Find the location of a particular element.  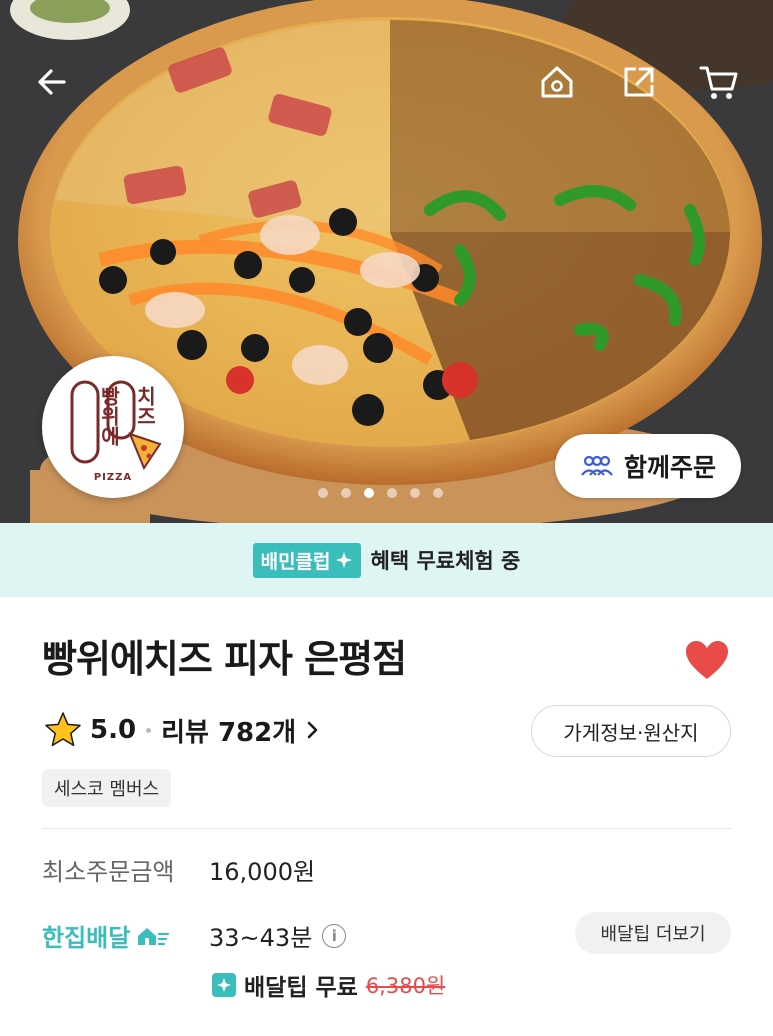

baemin-club-badge: 배민클럽 is located at coordinates (306, 560).